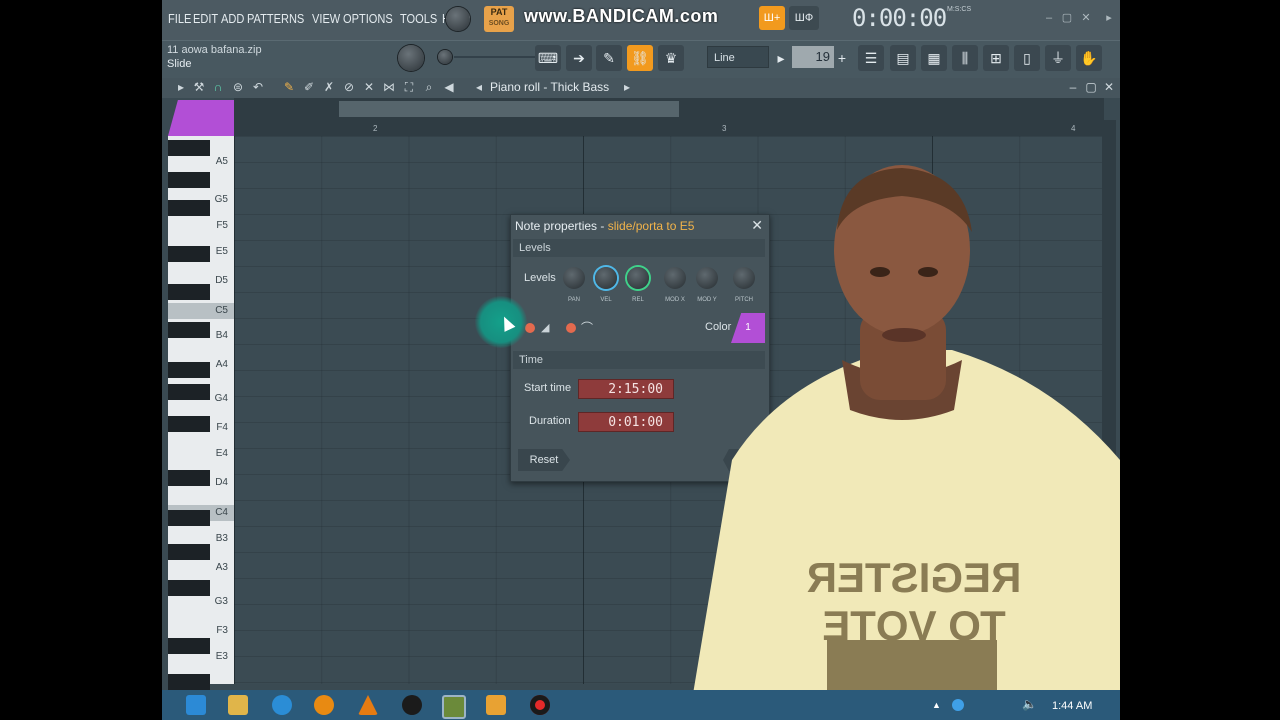 This screenshot has width=1280, height=720. I want to click on maximize-icon: ▢, so click(1067, 18).